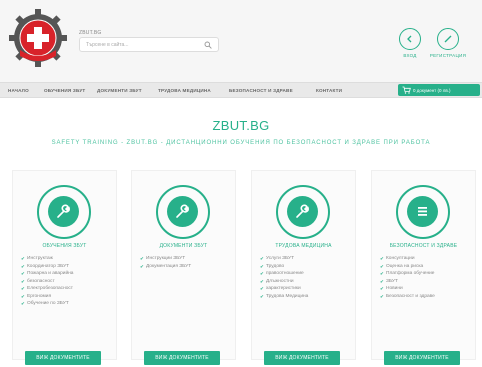 The height and width of the screenshot is (367, 482). What do you see at coordinates (406, 90) in the screenshot?
I see `cart-icon` at bounding box center [406, 90].